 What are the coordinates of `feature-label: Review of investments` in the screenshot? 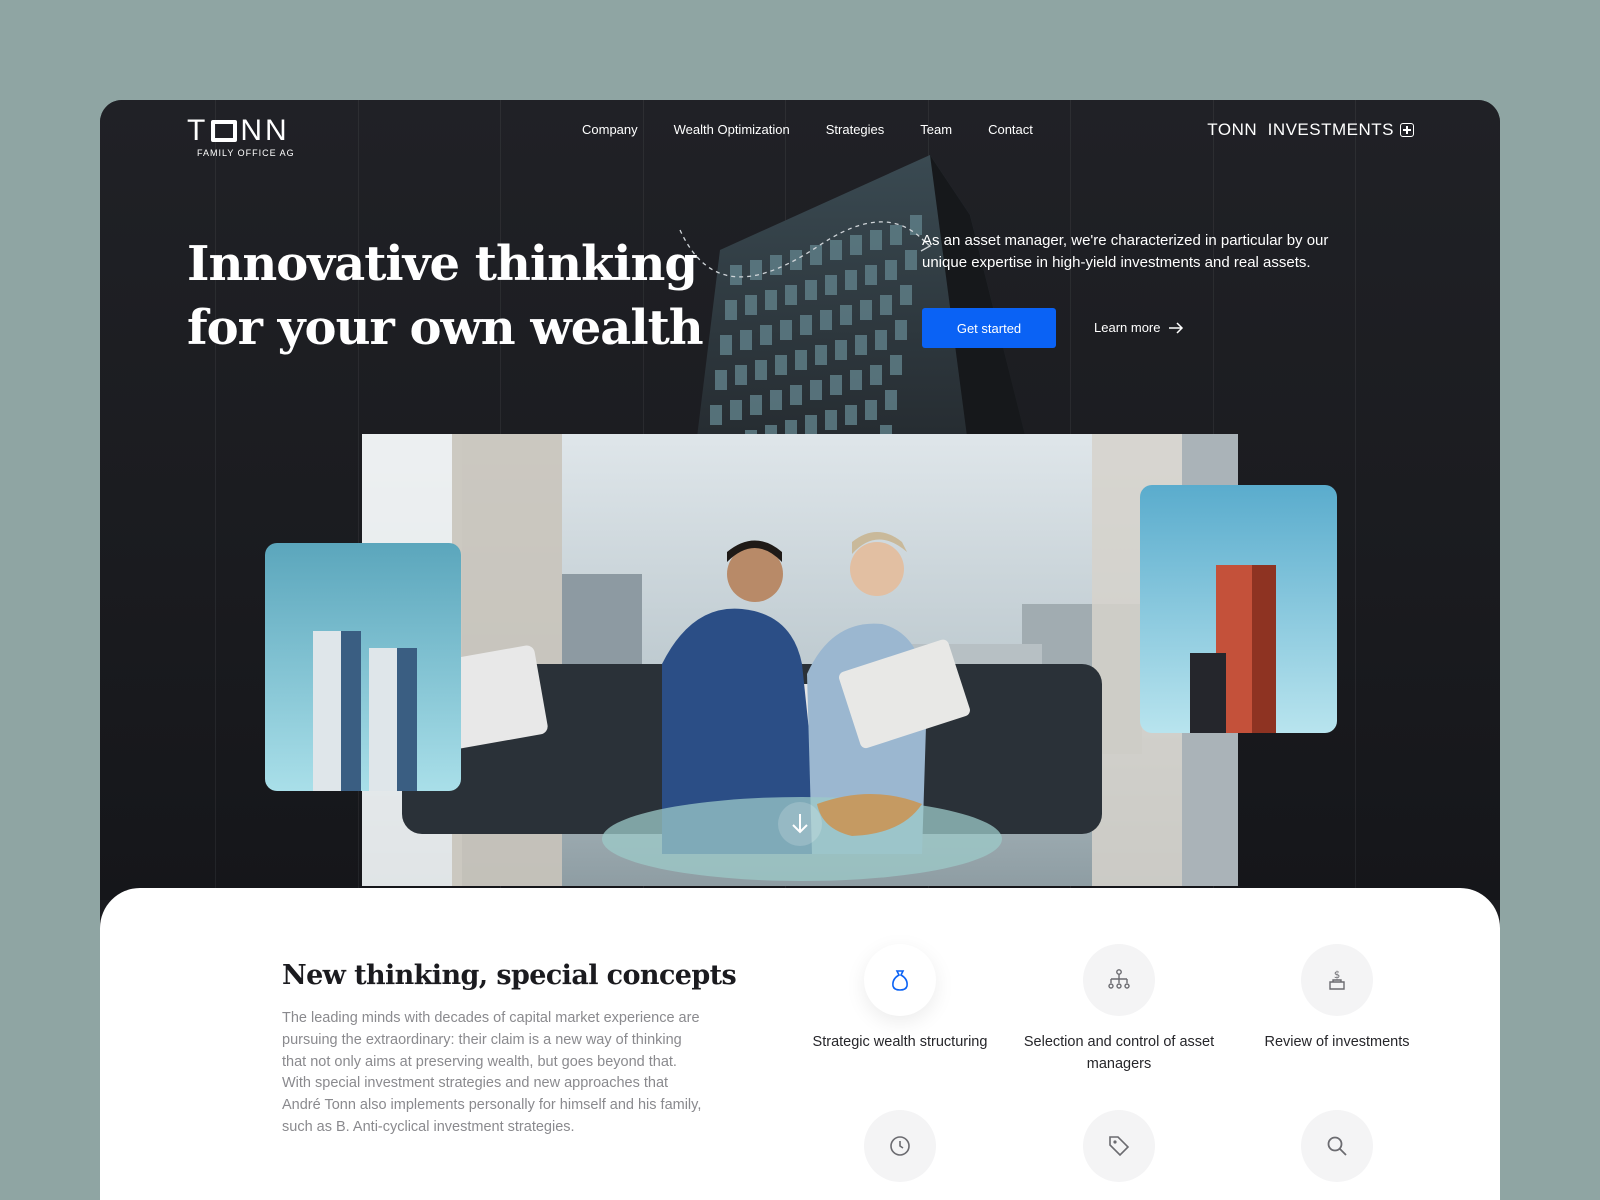 It's located at (1337, 1042).